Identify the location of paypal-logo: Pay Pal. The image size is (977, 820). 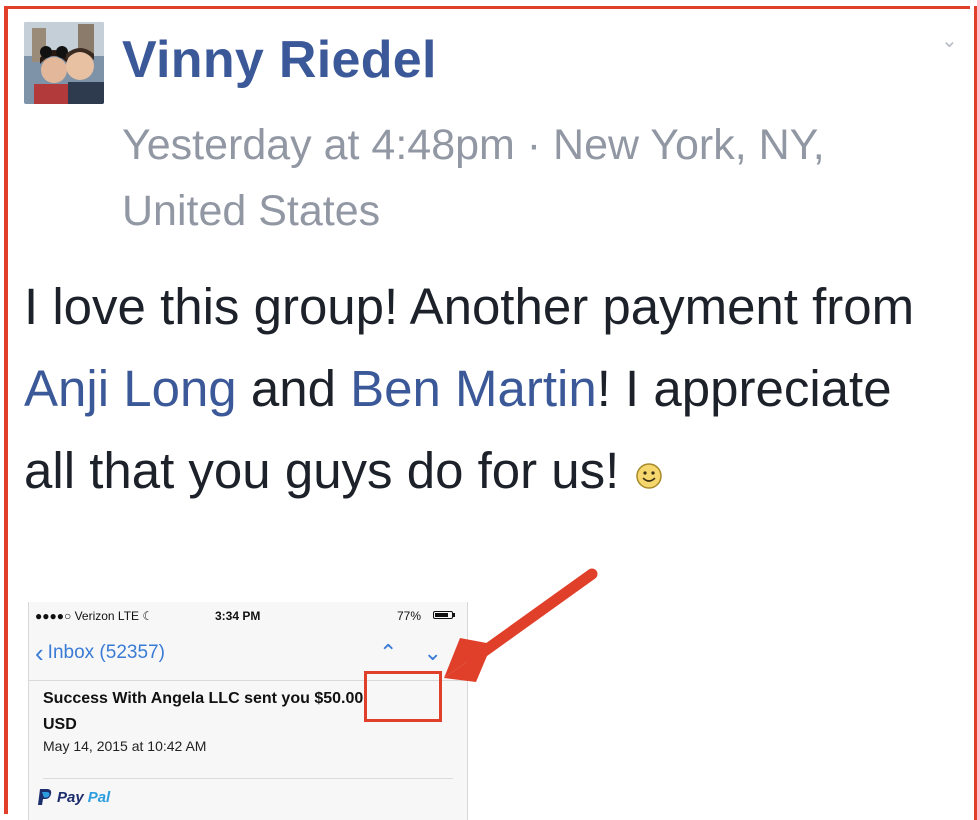
(73, 797).